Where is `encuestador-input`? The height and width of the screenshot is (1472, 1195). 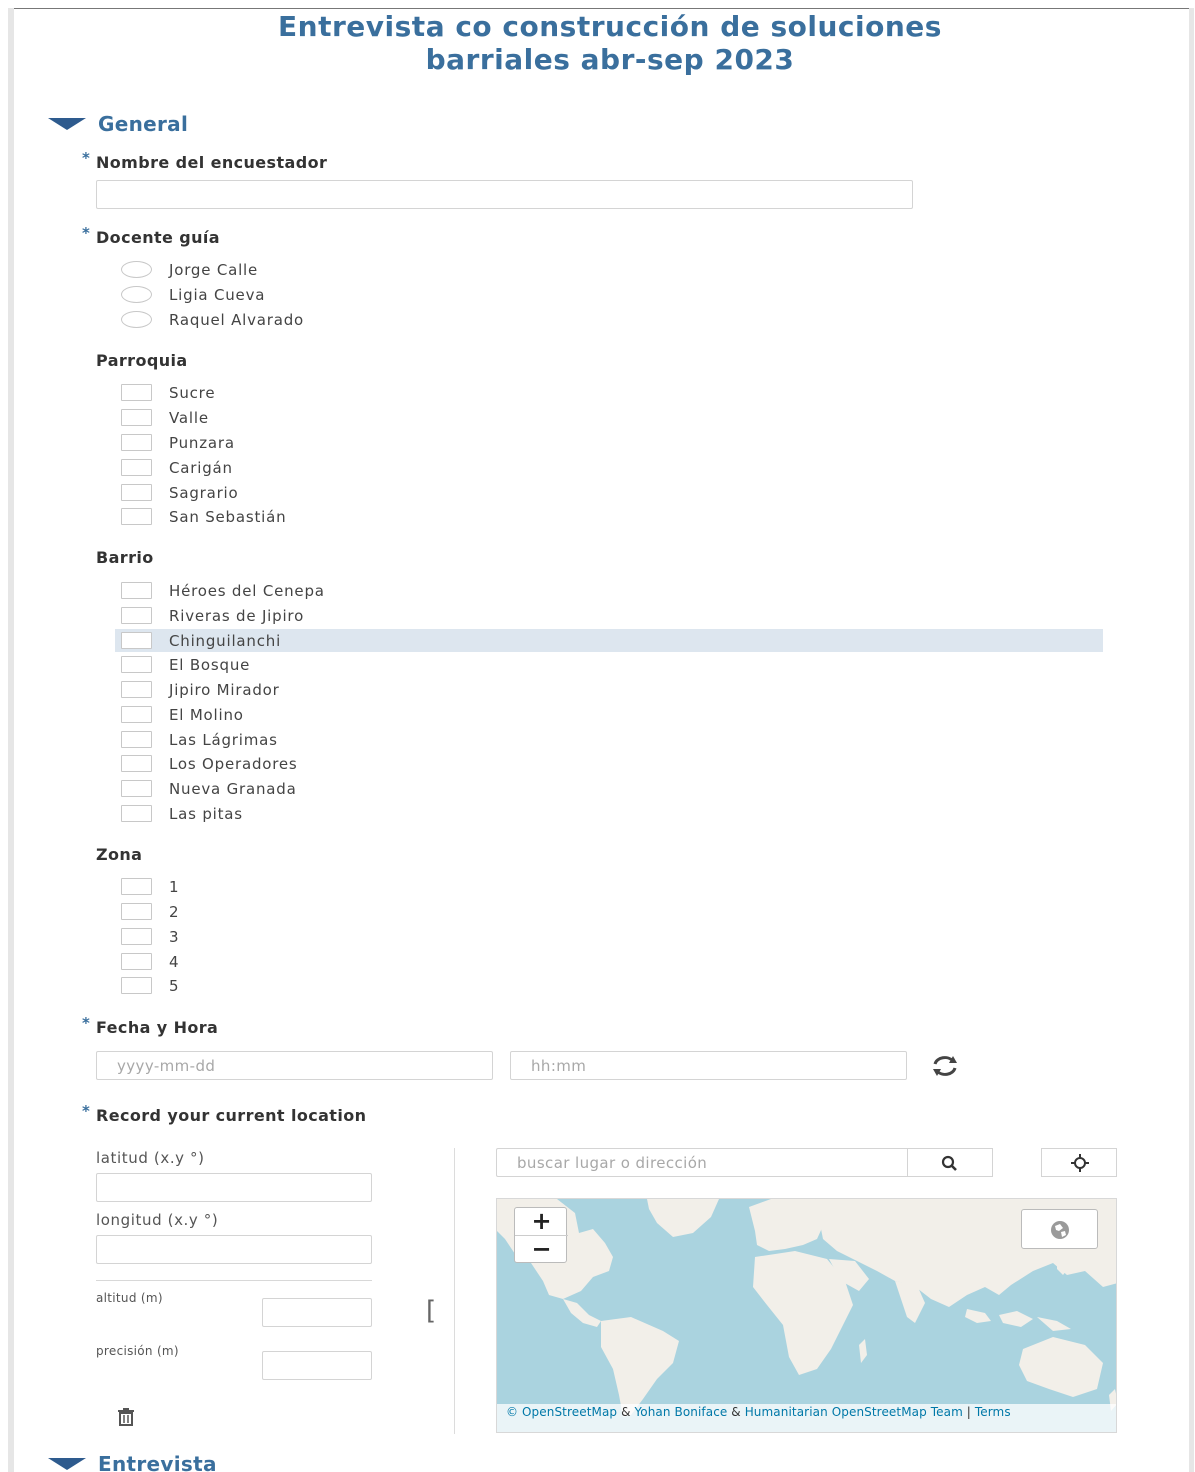 encuestador-input is located at coordinates (504, 194).